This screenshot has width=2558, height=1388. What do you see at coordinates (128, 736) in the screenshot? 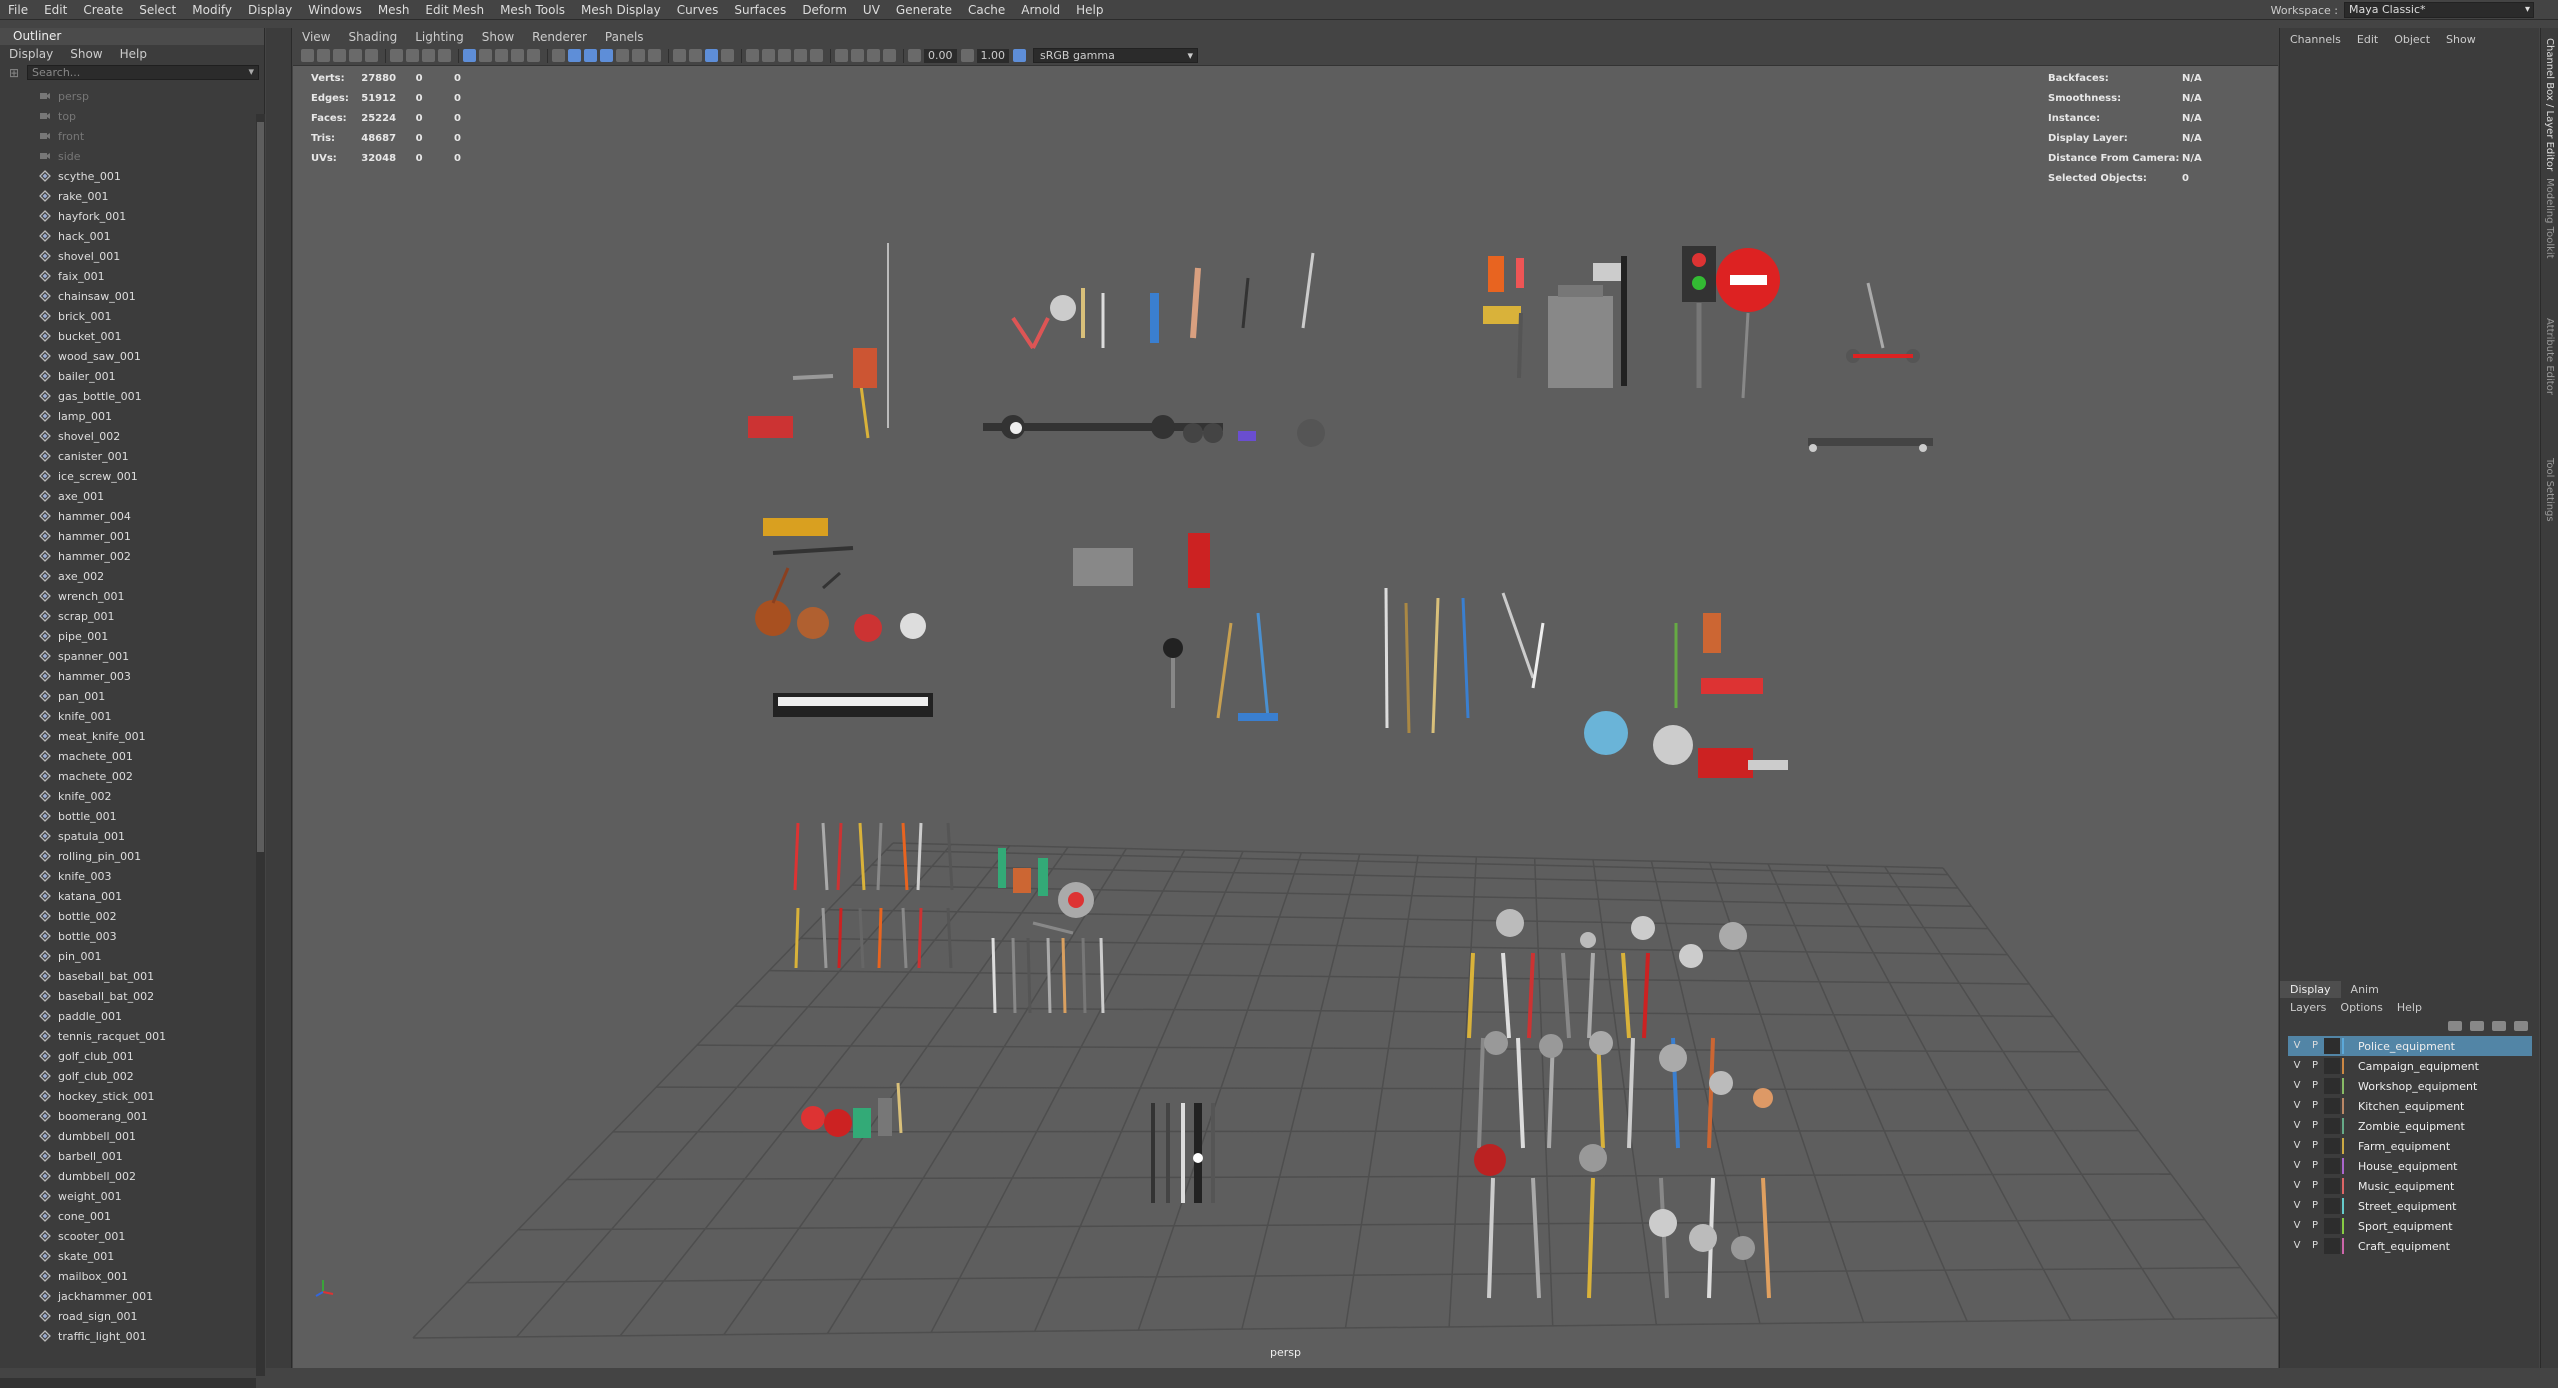
I see `outliner-item: meat_knife_001` at bounding box center [128, 736].